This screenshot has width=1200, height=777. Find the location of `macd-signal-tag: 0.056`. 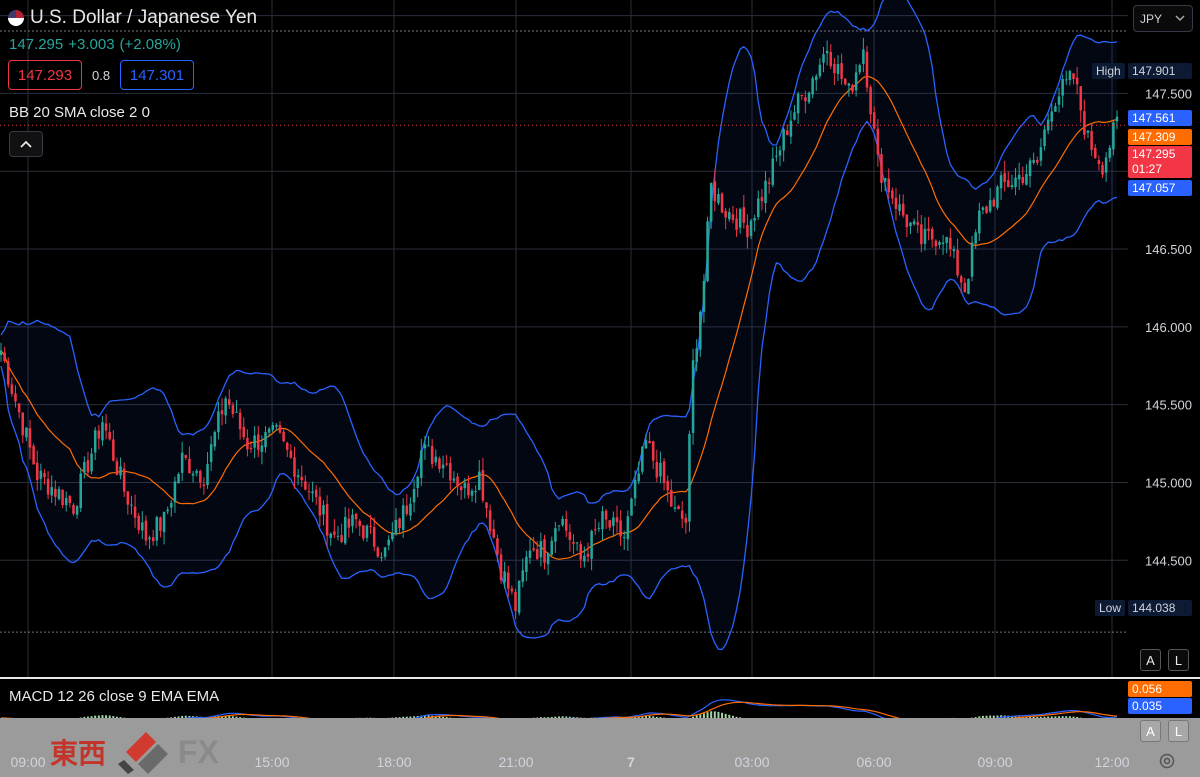

macd-signal-tag: 0.056 is located at coordinates (1160, 689).